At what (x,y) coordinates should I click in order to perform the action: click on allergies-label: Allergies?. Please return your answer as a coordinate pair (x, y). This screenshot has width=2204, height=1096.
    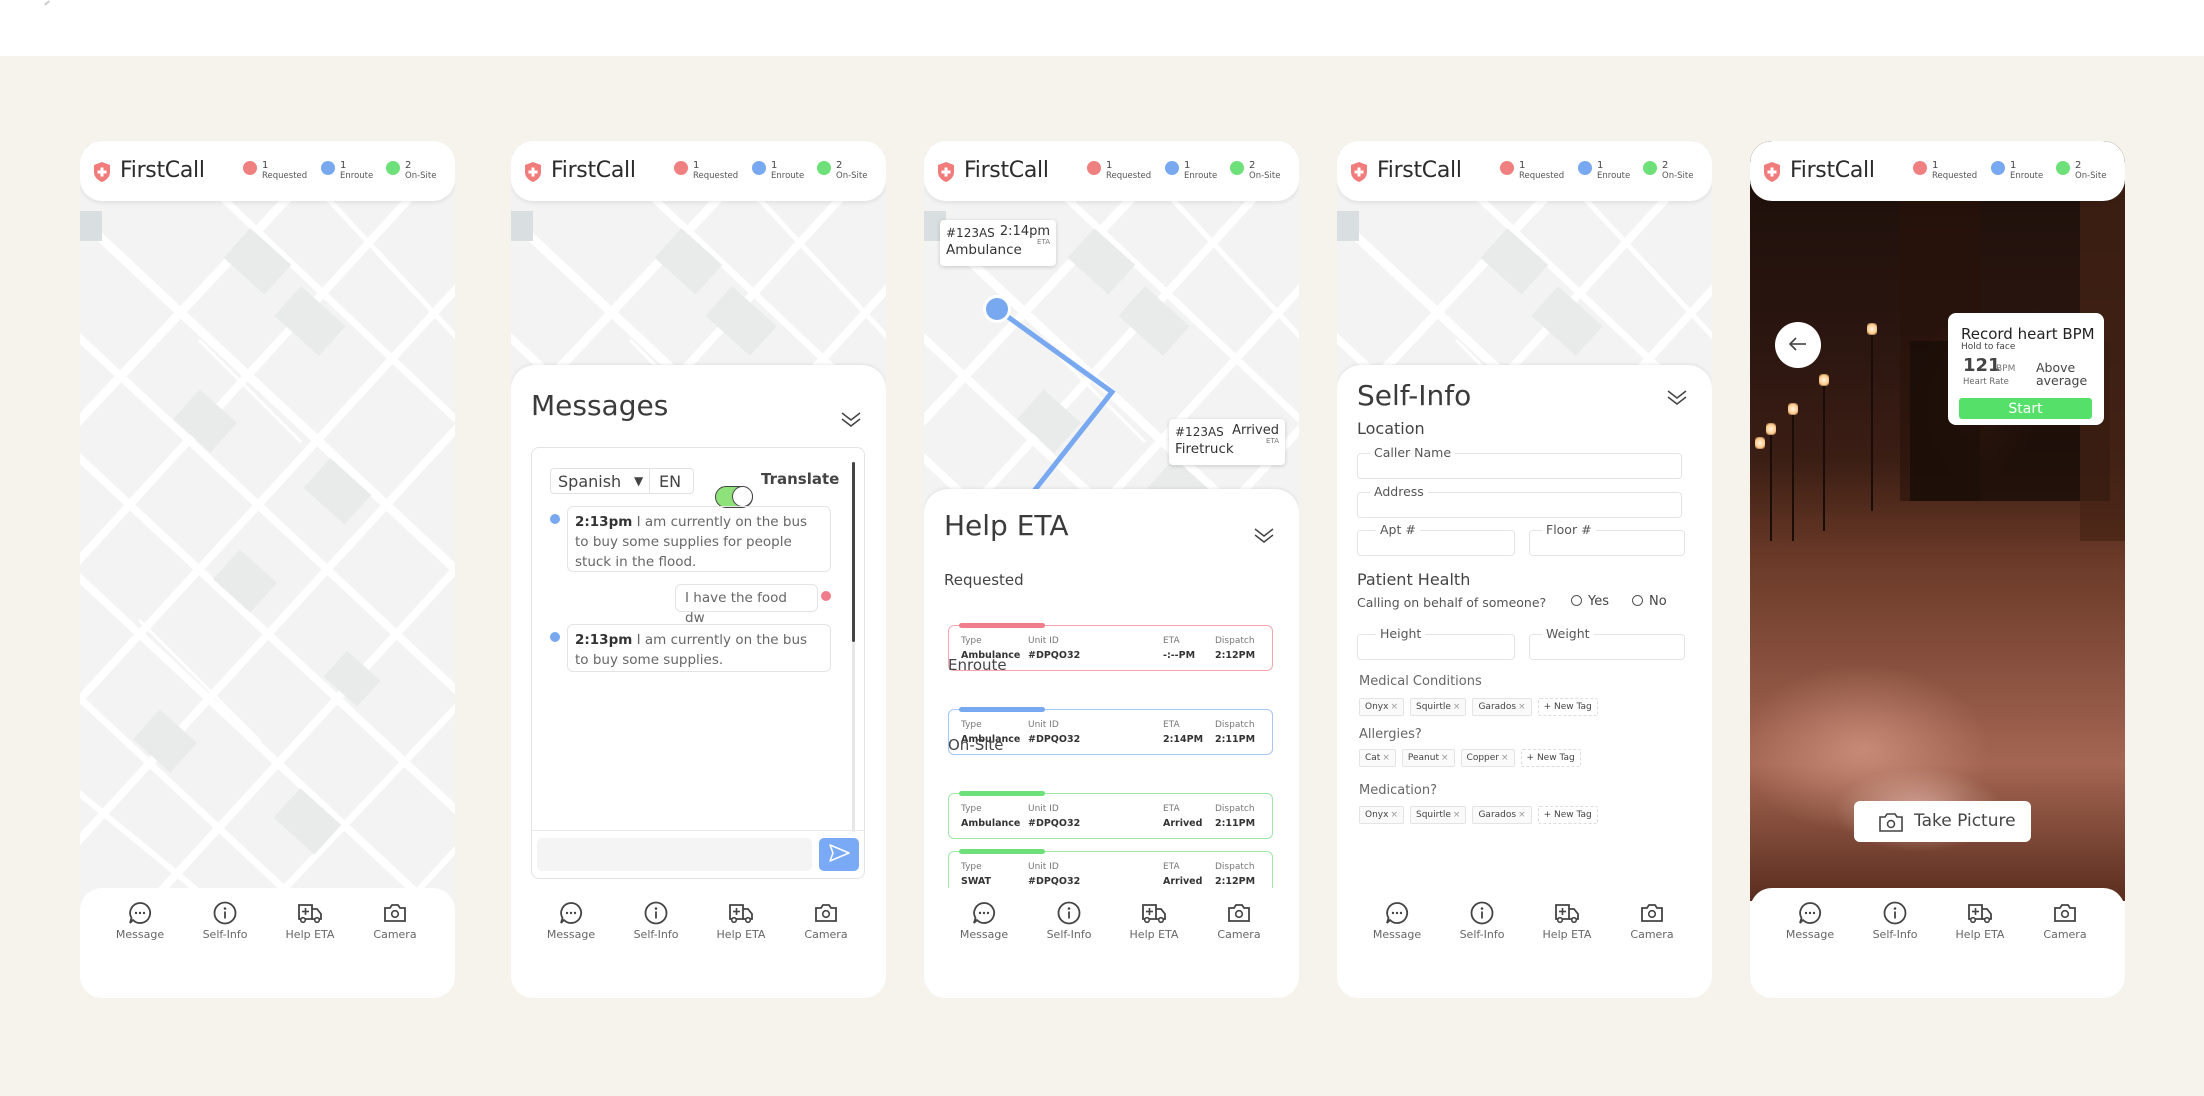
    Looking at the image, I should click on (1390, 734).